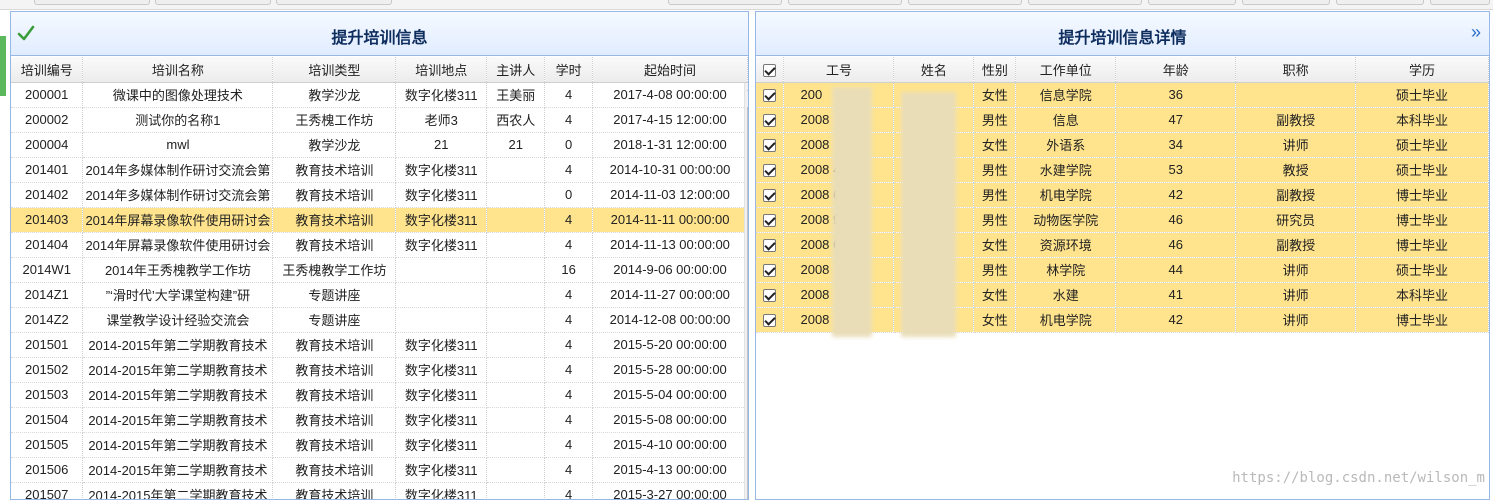 This screenshot has width=1493, height=500. I want to click on table-cell: 副教授, so click(1296, 245).